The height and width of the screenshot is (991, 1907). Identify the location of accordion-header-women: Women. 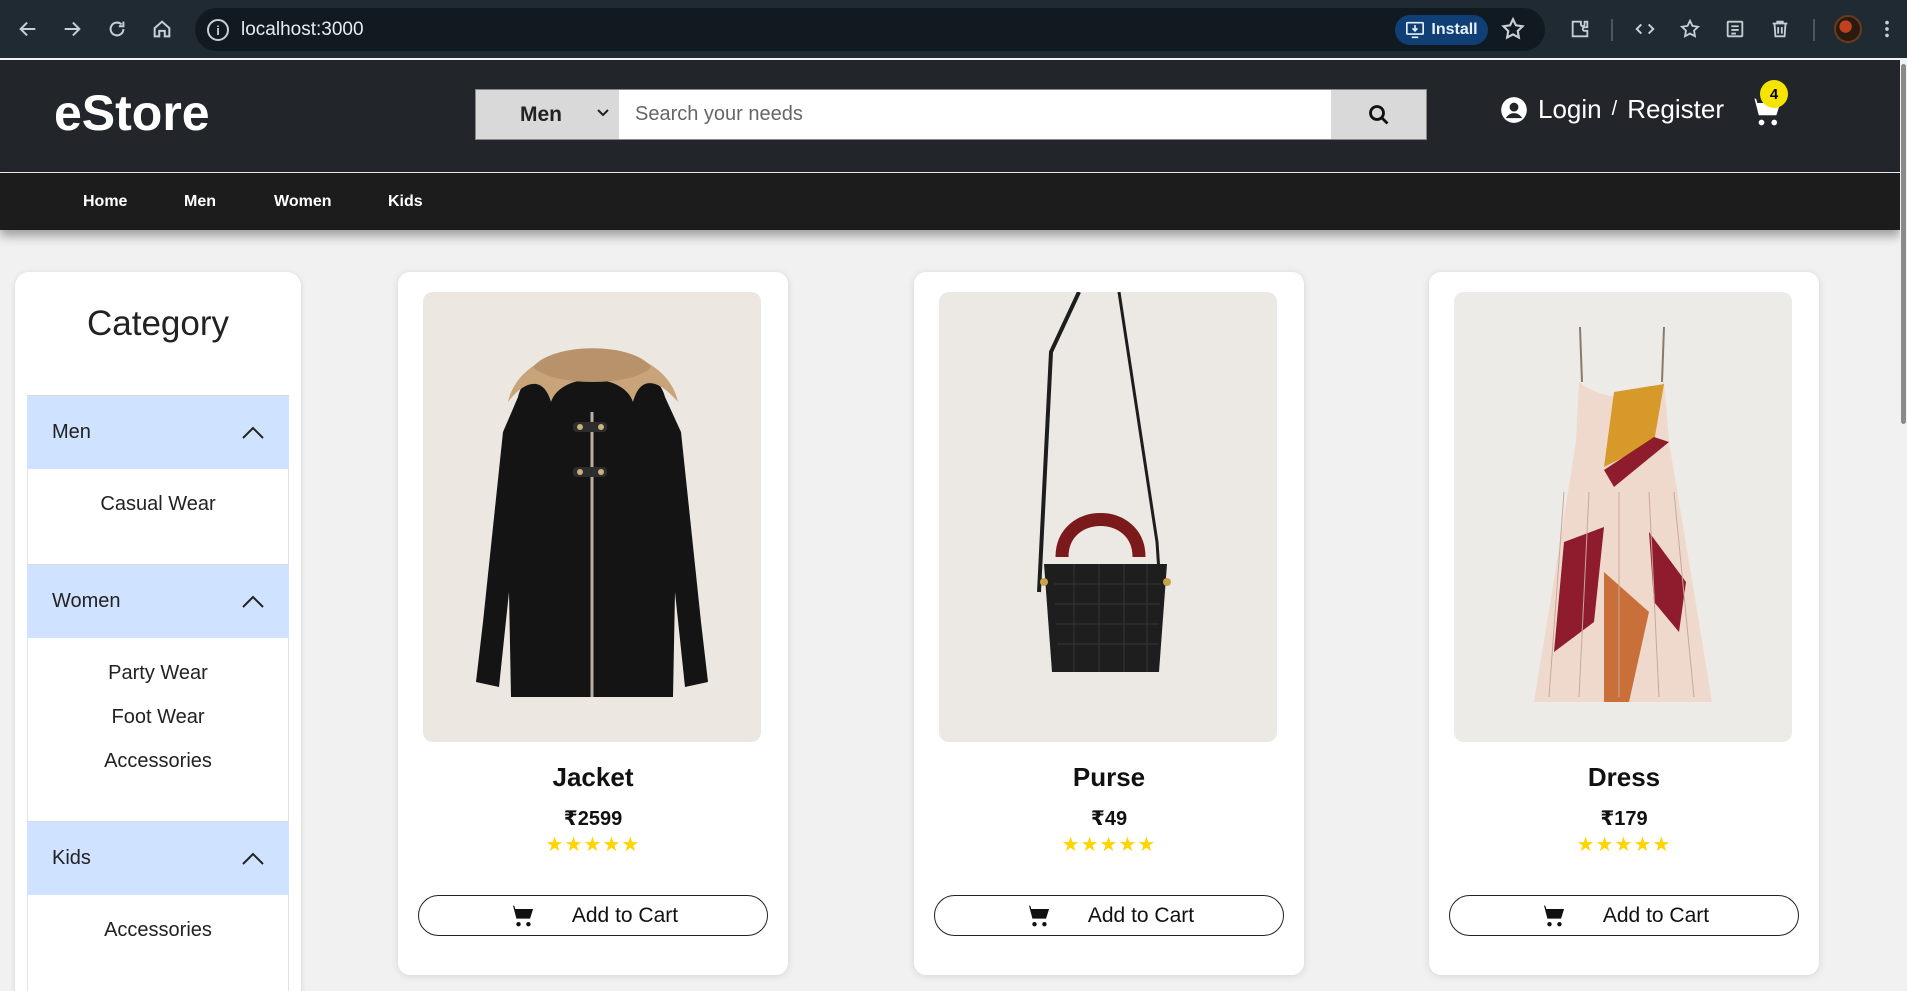
(158, 601).